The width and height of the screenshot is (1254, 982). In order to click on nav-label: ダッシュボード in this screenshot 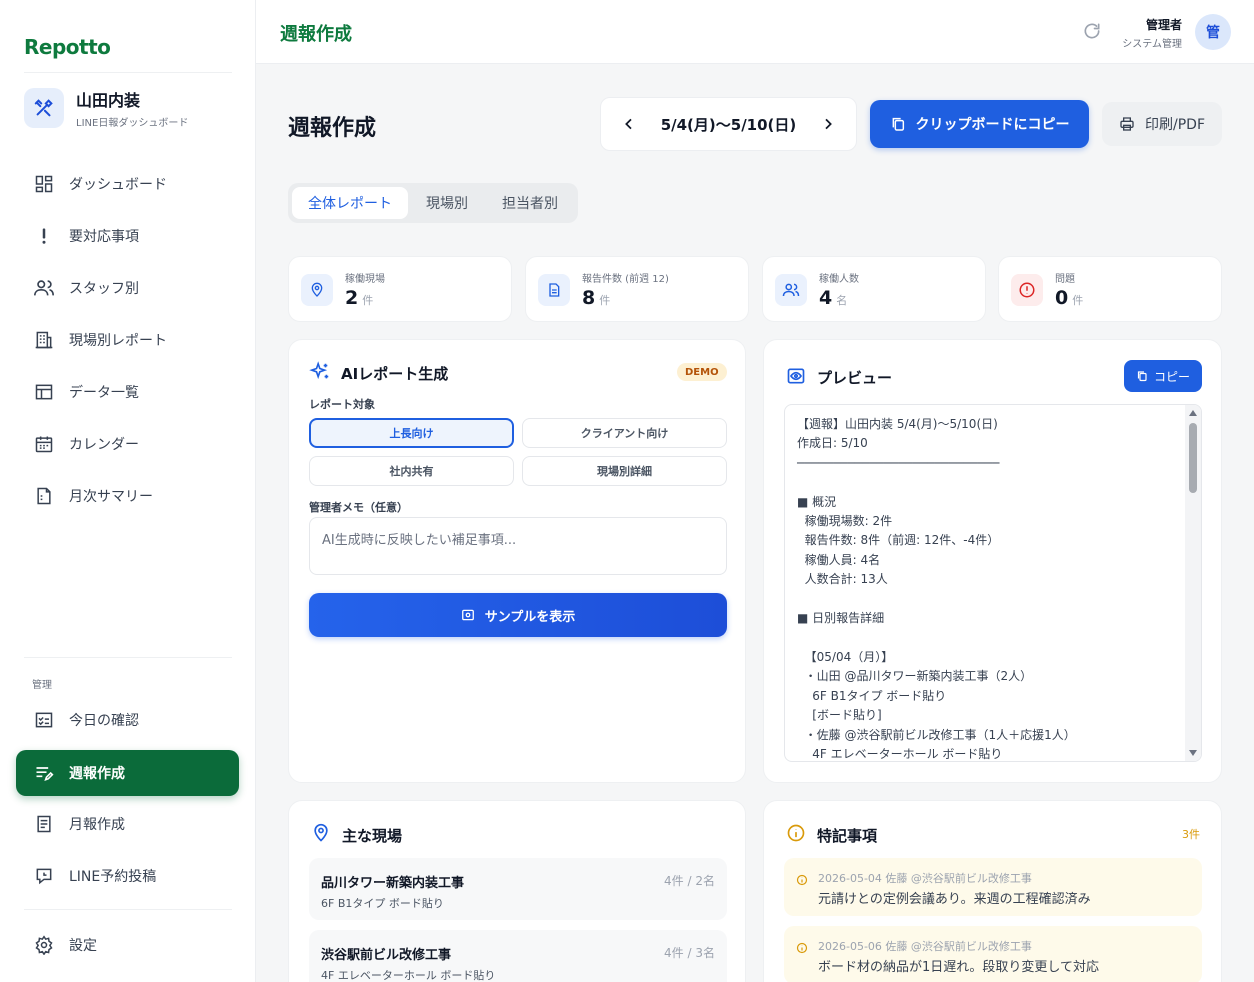, I will do `click(118, 185)`.